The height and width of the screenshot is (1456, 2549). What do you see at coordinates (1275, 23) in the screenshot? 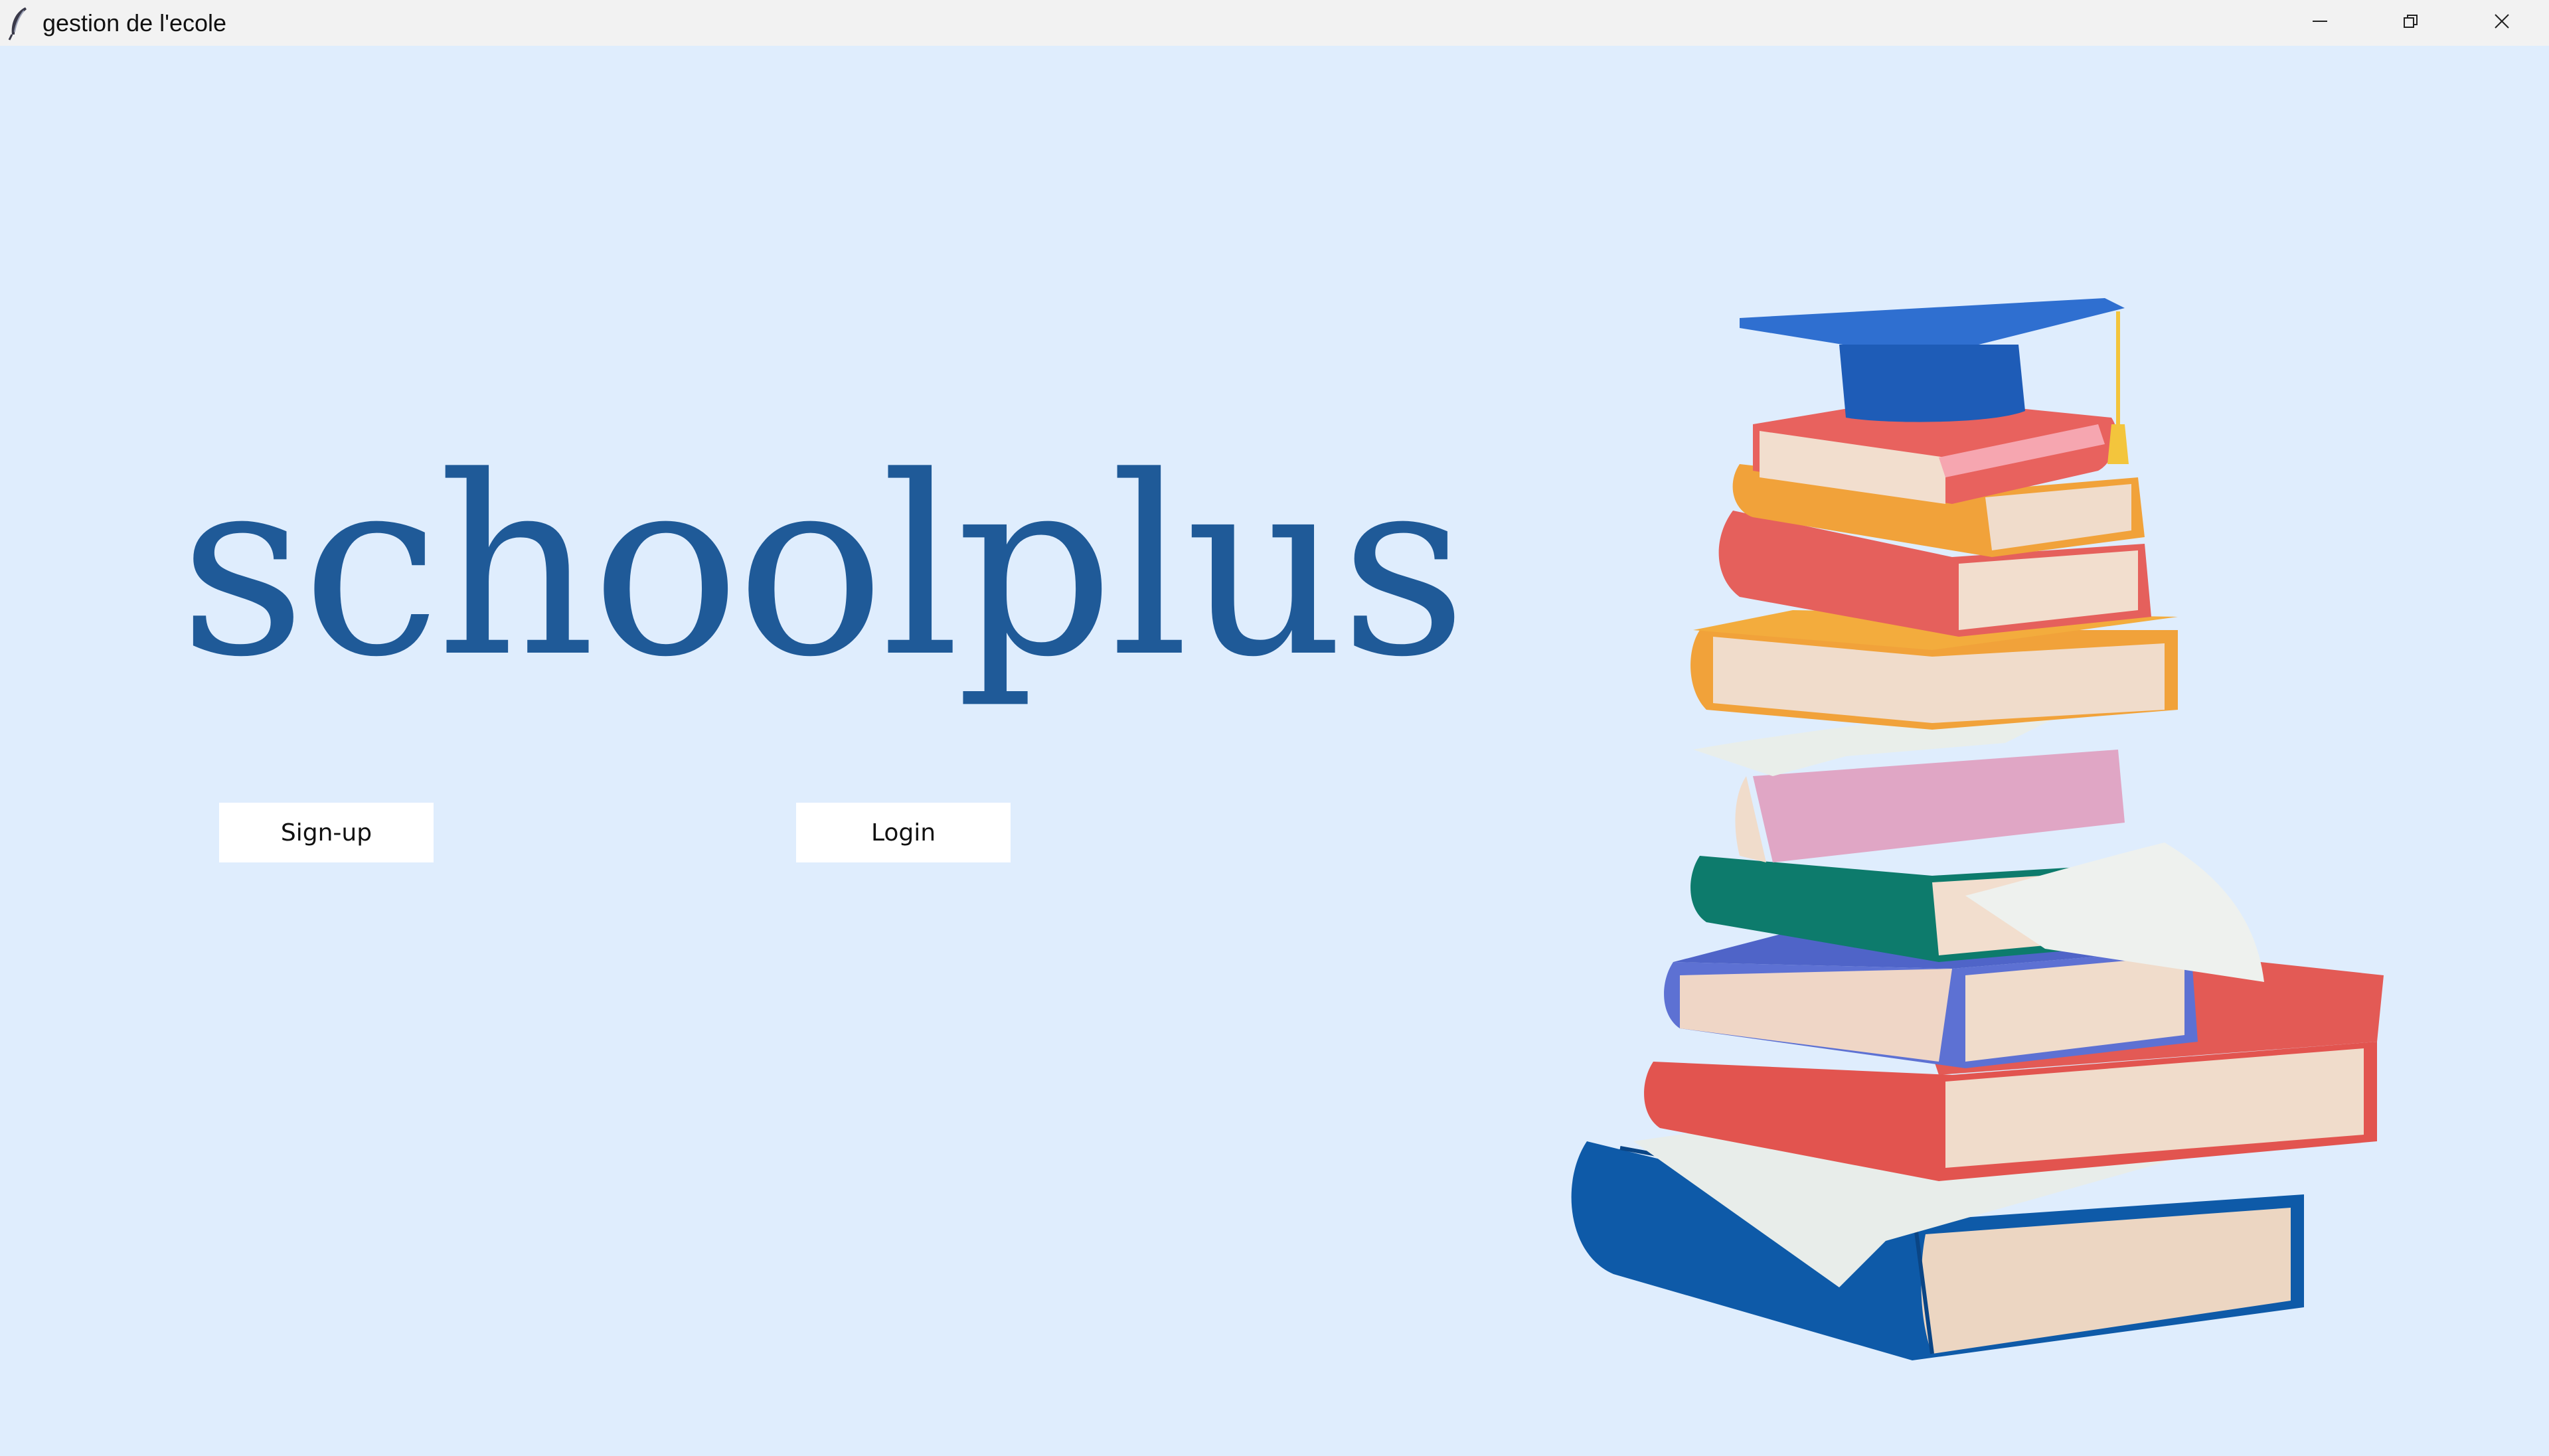
I see `title-bar: gestion de l'ecole` at bounding box center [1275, 23].